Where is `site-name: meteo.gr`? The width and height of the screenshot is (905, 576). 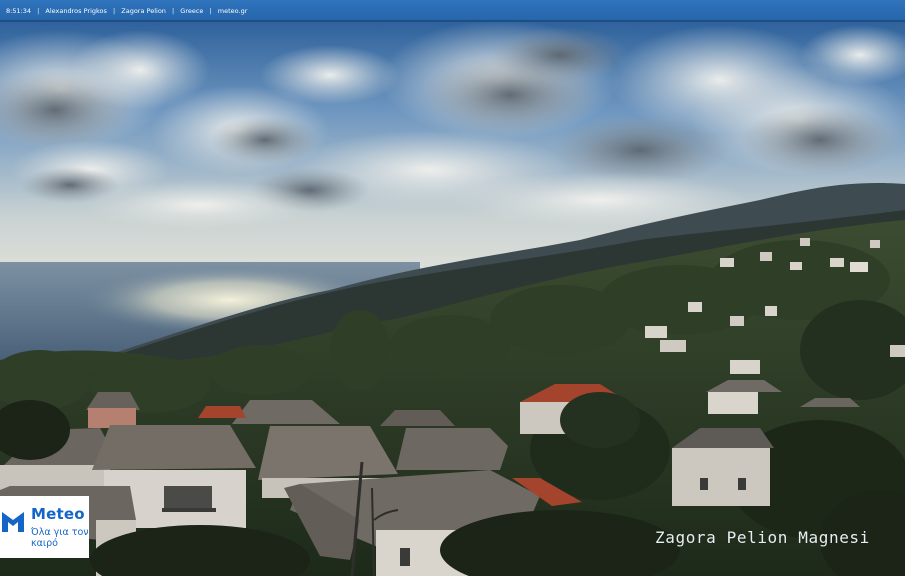 site-name: meteo.gr is located at coordinates (232, 11).